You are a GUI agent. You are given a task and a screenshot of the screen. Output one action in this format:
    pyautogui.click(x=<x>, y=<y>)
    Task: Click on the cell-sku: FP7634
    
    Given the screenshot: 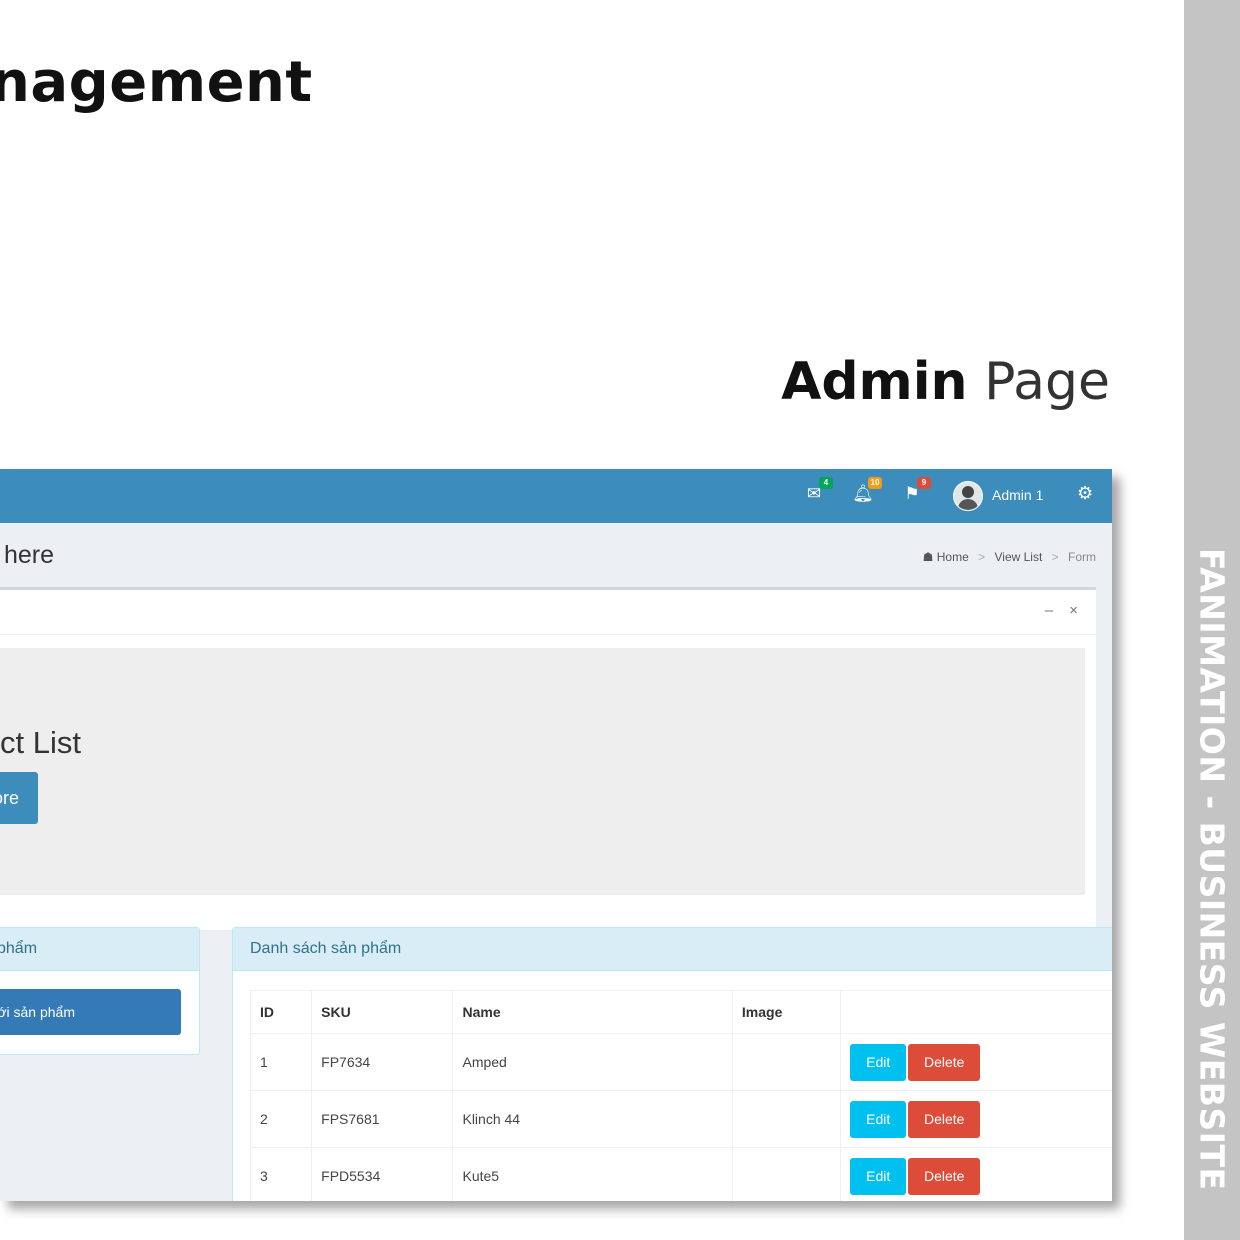 What is the action you would take?
    pyautogui.click(x=382, y=1062)
    